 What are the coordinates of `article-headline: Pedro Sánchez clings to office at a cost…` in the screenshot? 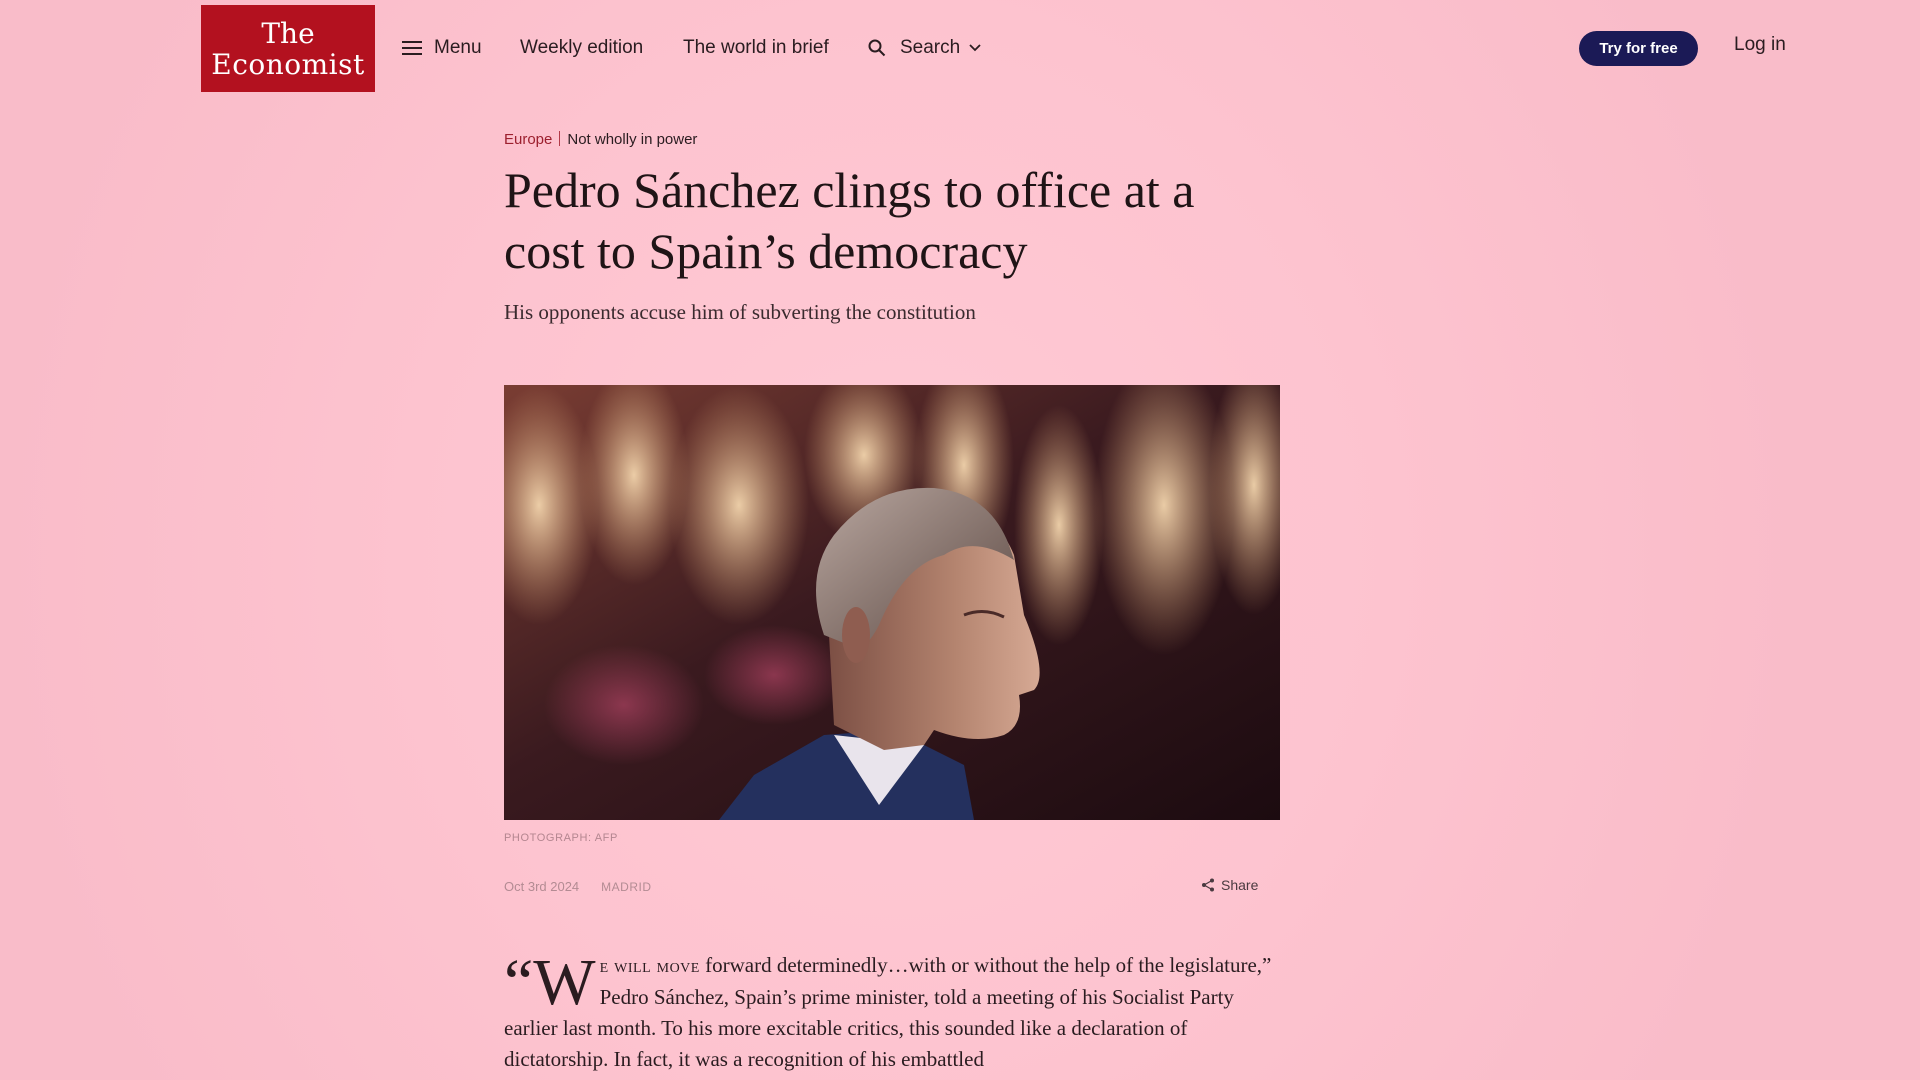 It's located at (849, 220).